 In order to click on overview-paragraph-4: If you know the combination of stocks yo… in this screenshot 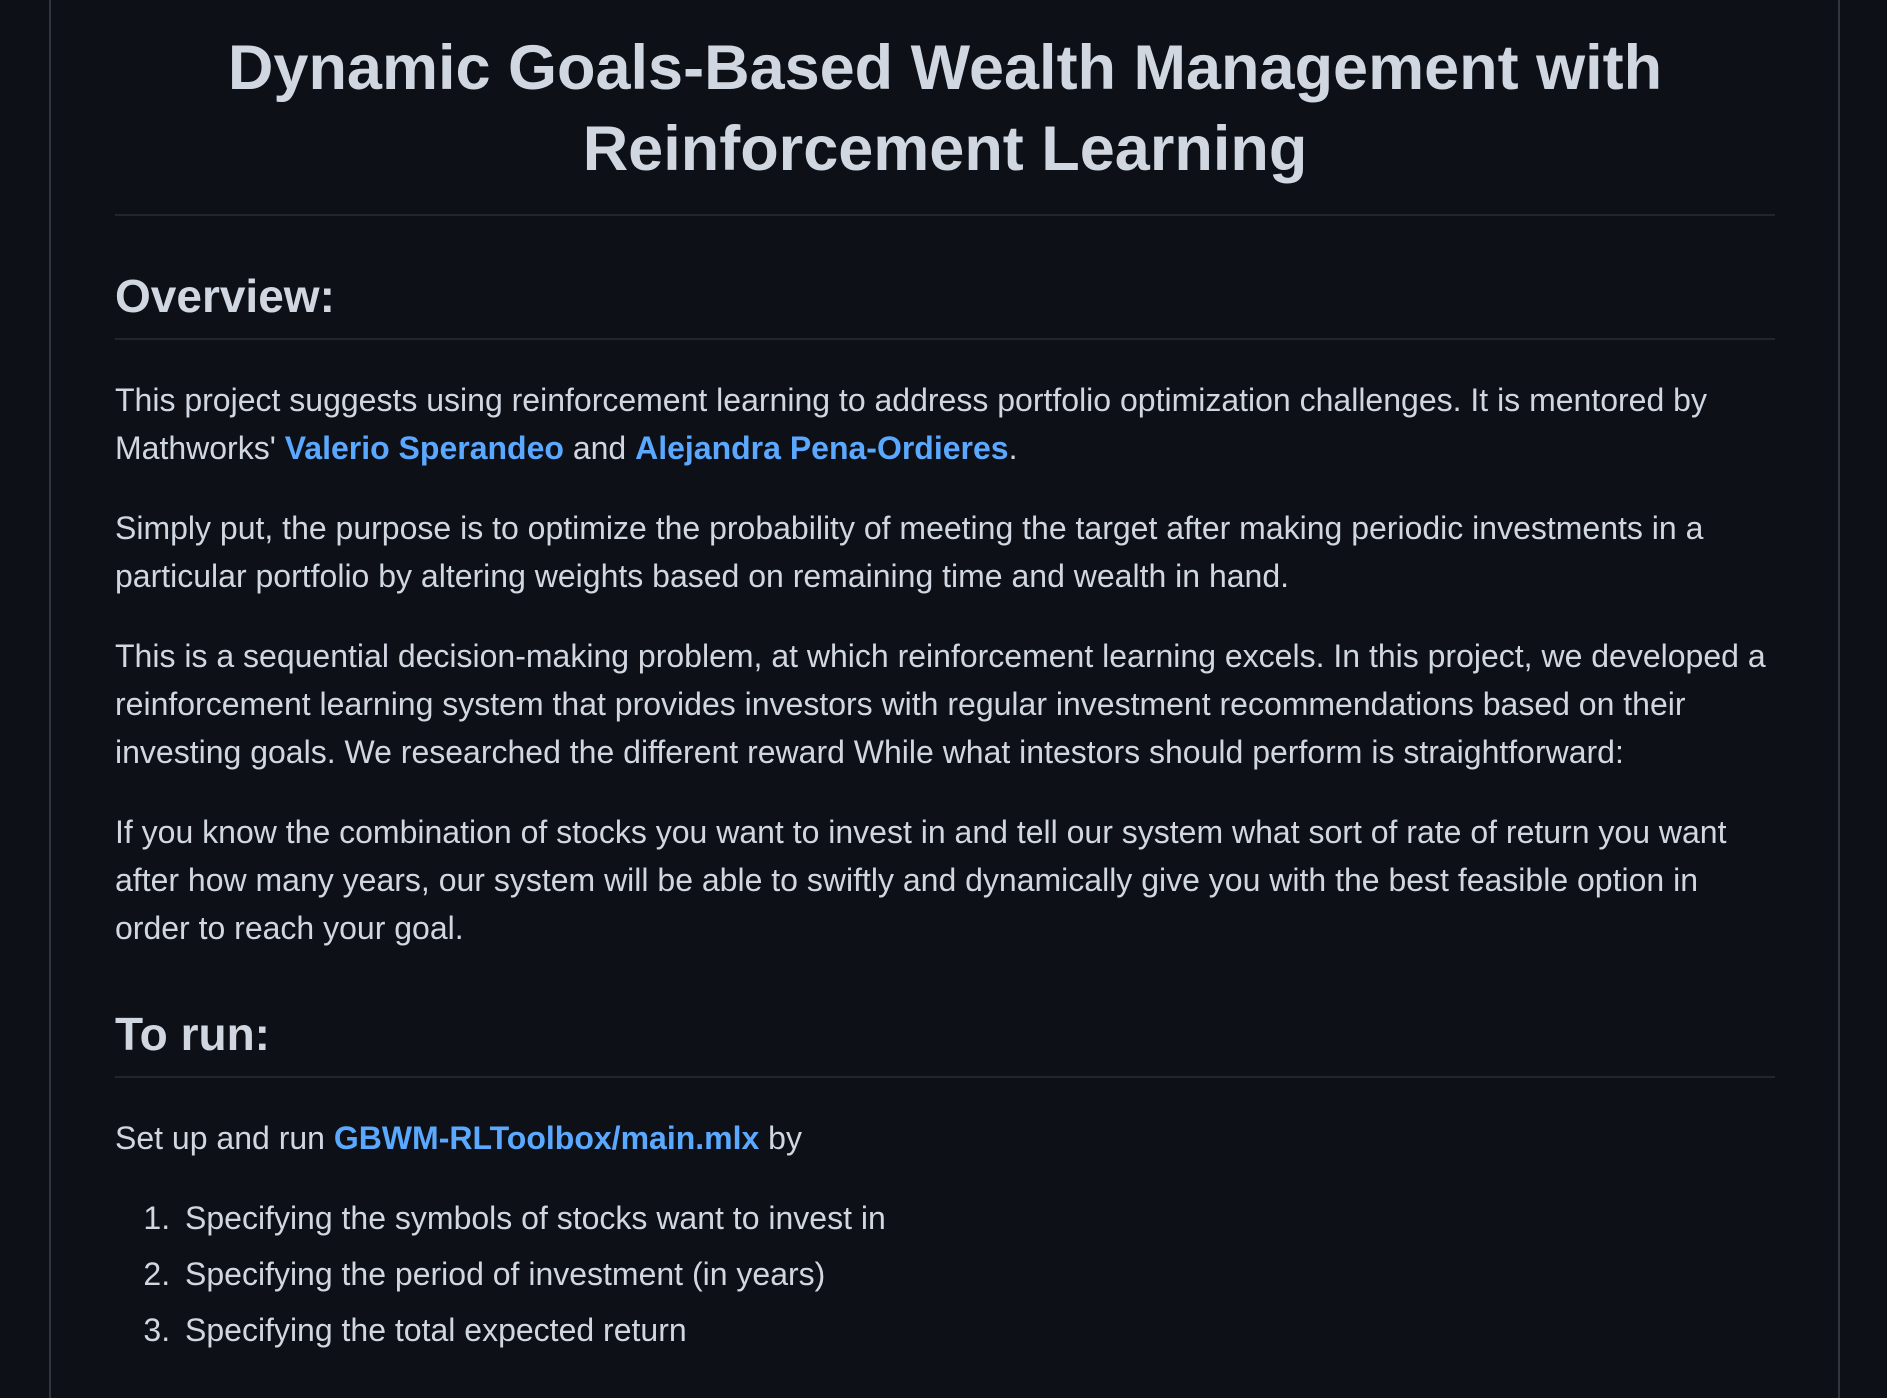, I will do `click(921, 880)`.